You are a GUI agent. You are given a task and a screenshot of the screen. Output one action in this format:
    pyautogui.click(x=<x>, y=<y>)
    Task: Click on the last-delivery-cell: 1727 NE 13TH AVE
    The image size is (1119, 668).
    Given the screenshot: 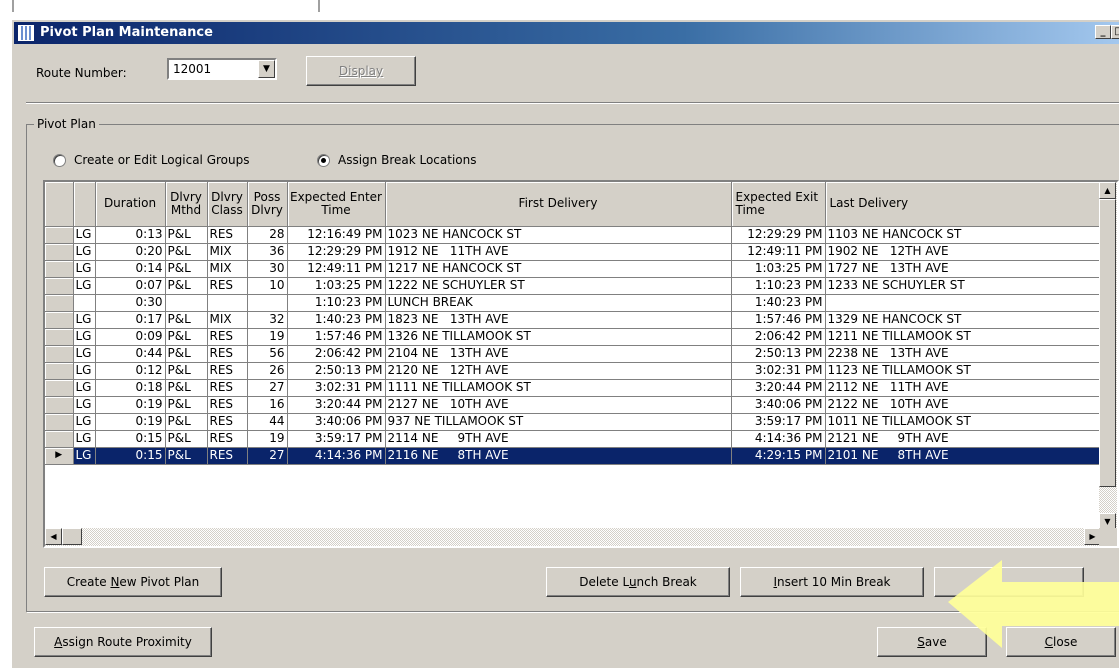 What is the action you would take?
    pyautogui.click(x=963, y=269)
    